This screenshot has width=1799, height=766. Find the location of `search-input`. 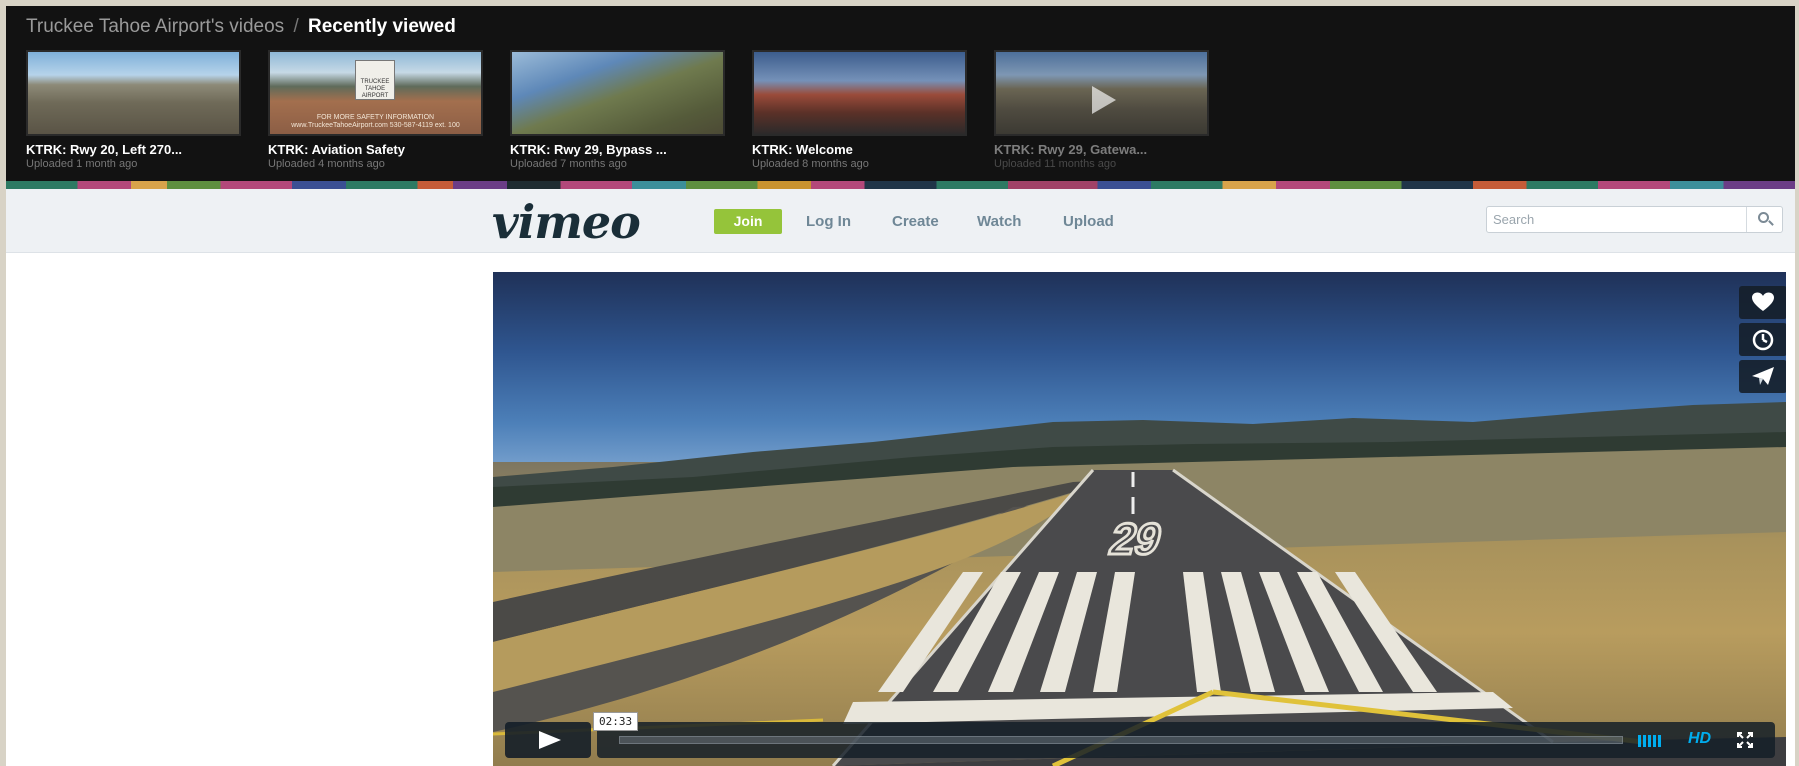

search-input is located at coordinates (1618, 219).